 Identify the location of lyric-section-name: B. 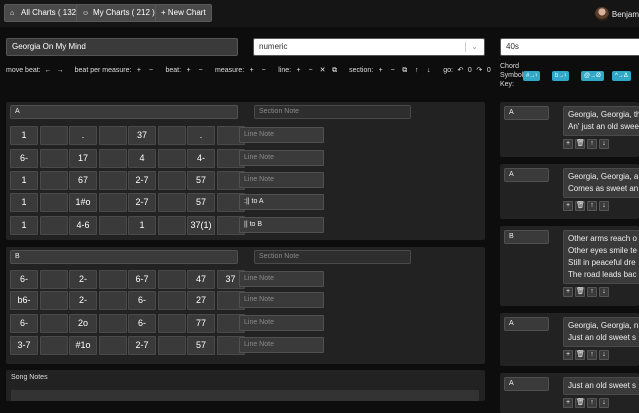
(526, 237).